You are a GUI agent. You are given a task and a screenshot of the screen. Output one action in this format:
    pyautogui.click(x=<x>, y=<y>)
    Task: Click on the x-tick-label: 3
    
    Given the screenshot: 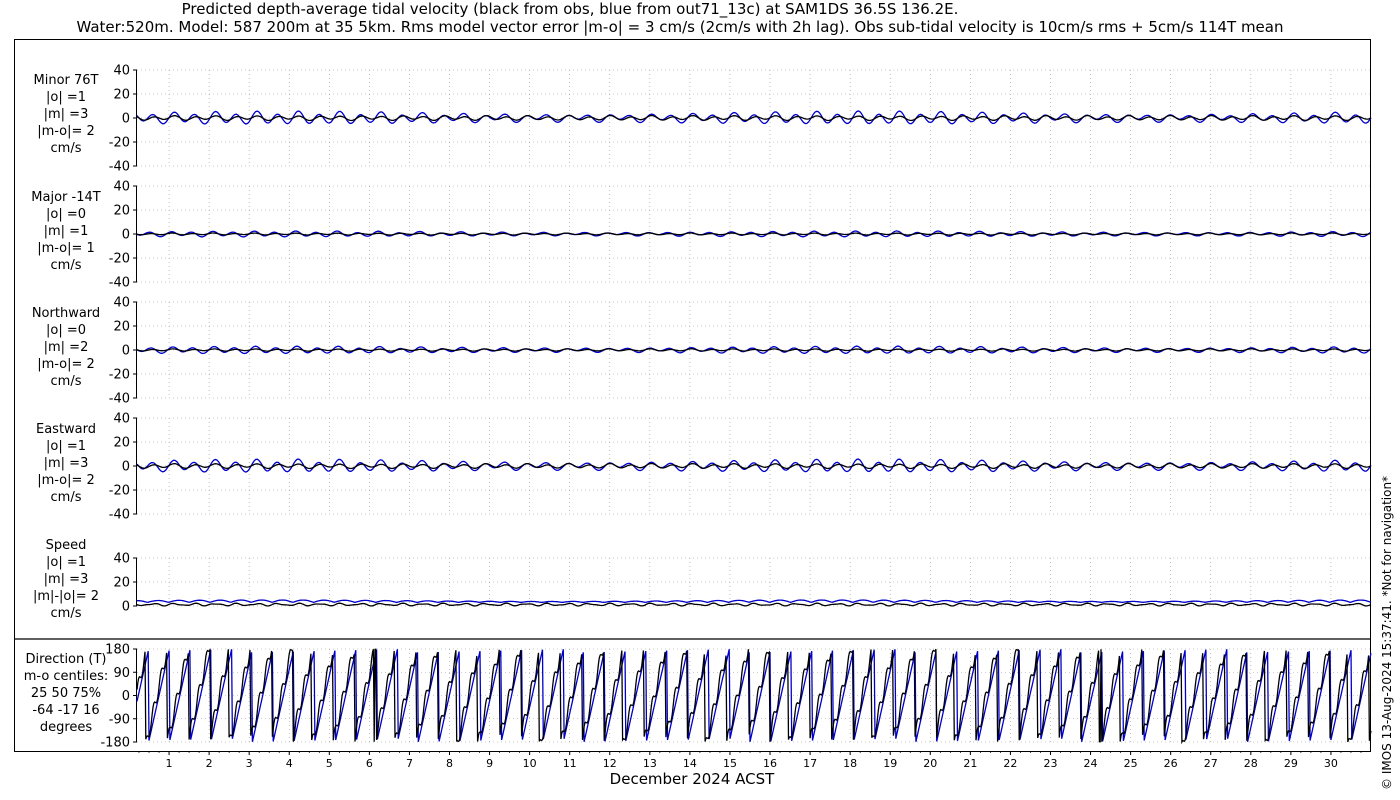 What is the action you would take?
    pyautogui.click(x=249, y=763)
    